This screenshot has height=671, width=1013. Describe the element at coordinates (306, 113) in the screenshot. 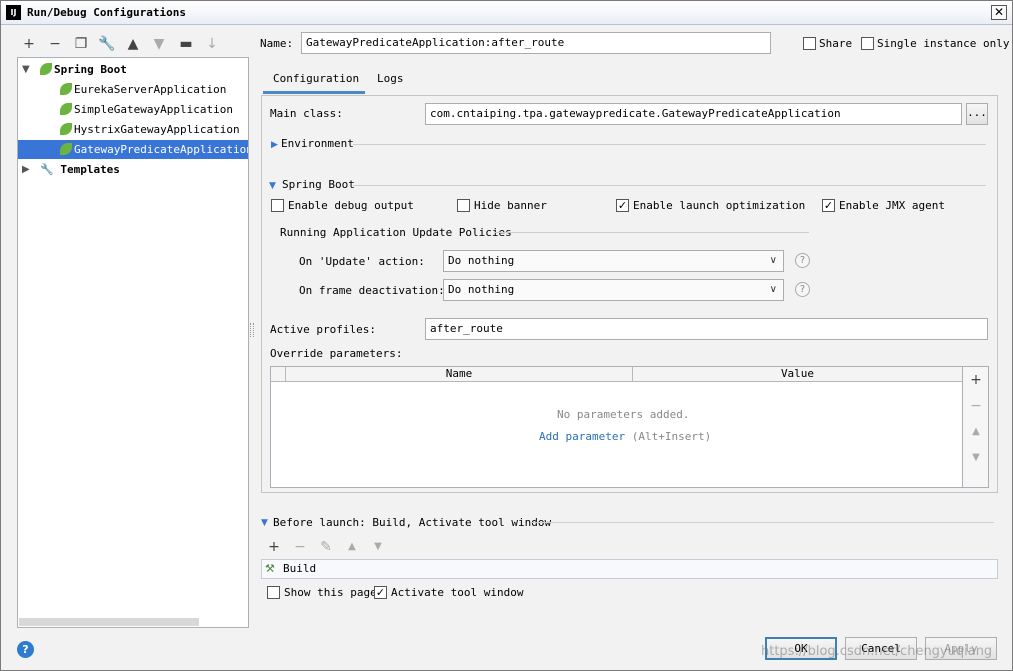

I see `main-class-label: Main class:` at that location.